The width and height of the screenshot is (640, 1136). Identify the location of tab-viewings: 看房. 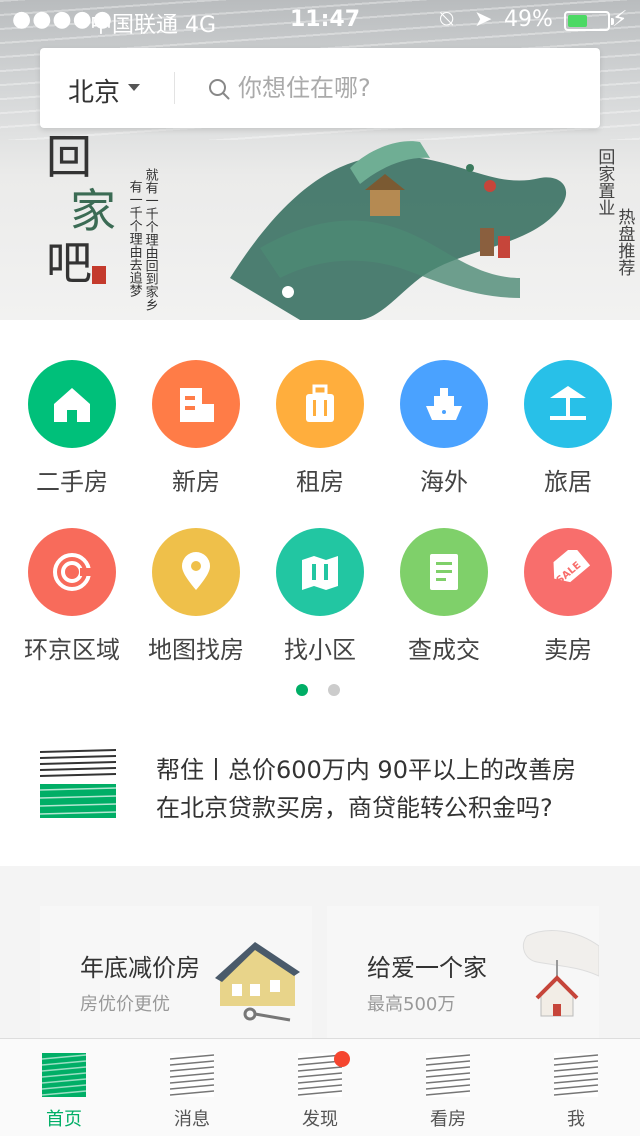
(448, 1087).